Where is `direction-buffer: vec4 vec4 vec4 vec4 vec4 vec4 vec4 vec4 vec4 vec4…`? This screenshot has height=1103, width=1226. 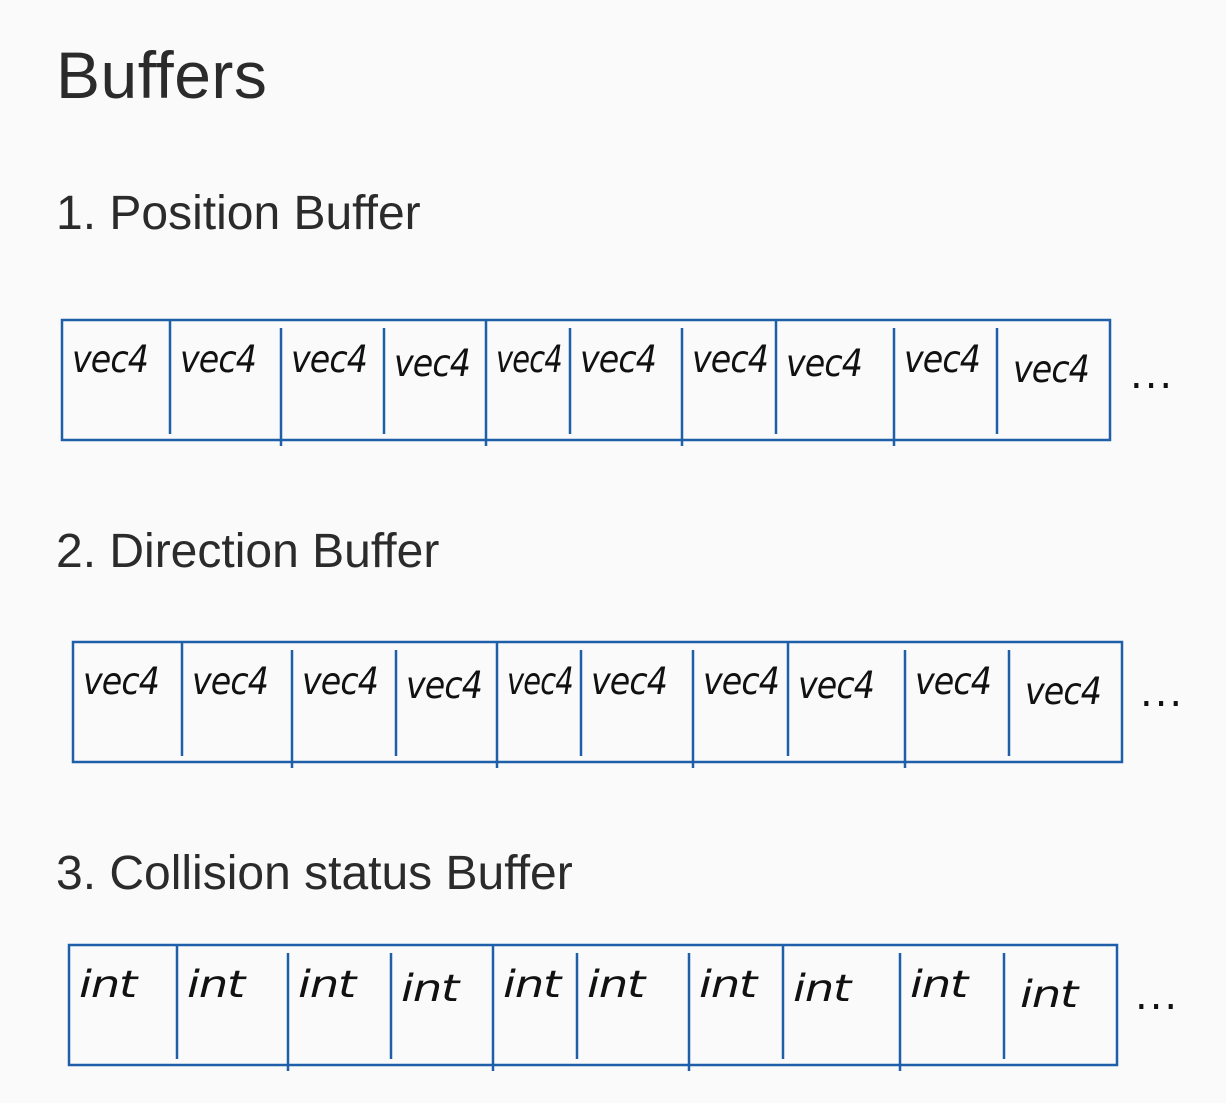
direction-buffer: vec4 vec4 vec4 vec4 vec4 vec4 vec4 vec4 vec4 vec4… is located at coordinates (627, 704).